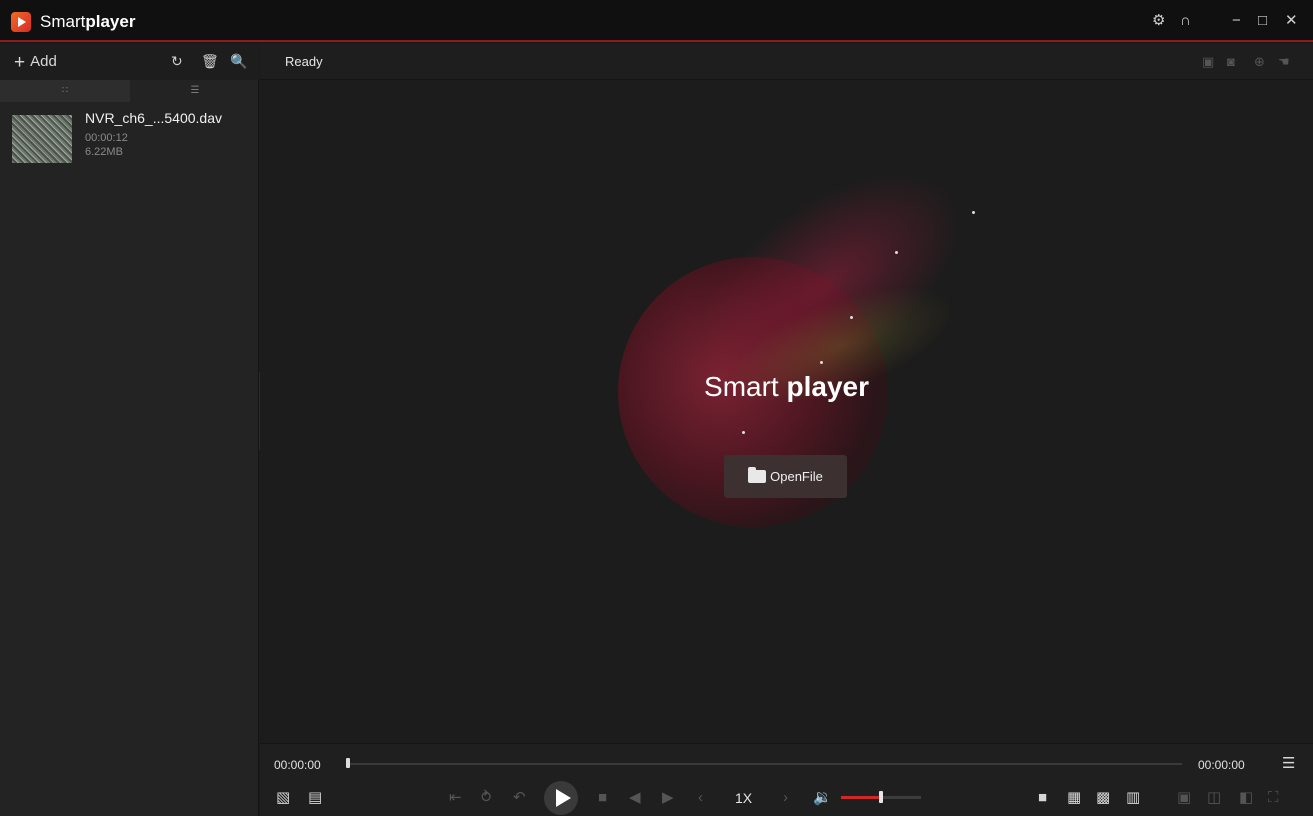 The height and width of the screenshot is (816, 1313). What do you see at coordinates (1262, 21) in the screenshot?
I see `maximize-icon: □` at bounding box center [1262, 21].